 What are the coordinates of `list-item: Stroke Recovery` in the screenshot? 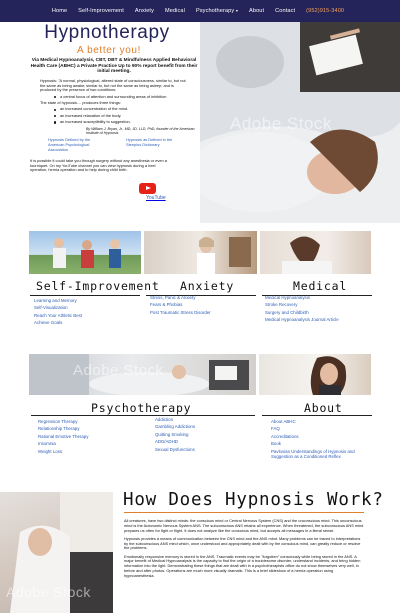 It's located at (302, 304).